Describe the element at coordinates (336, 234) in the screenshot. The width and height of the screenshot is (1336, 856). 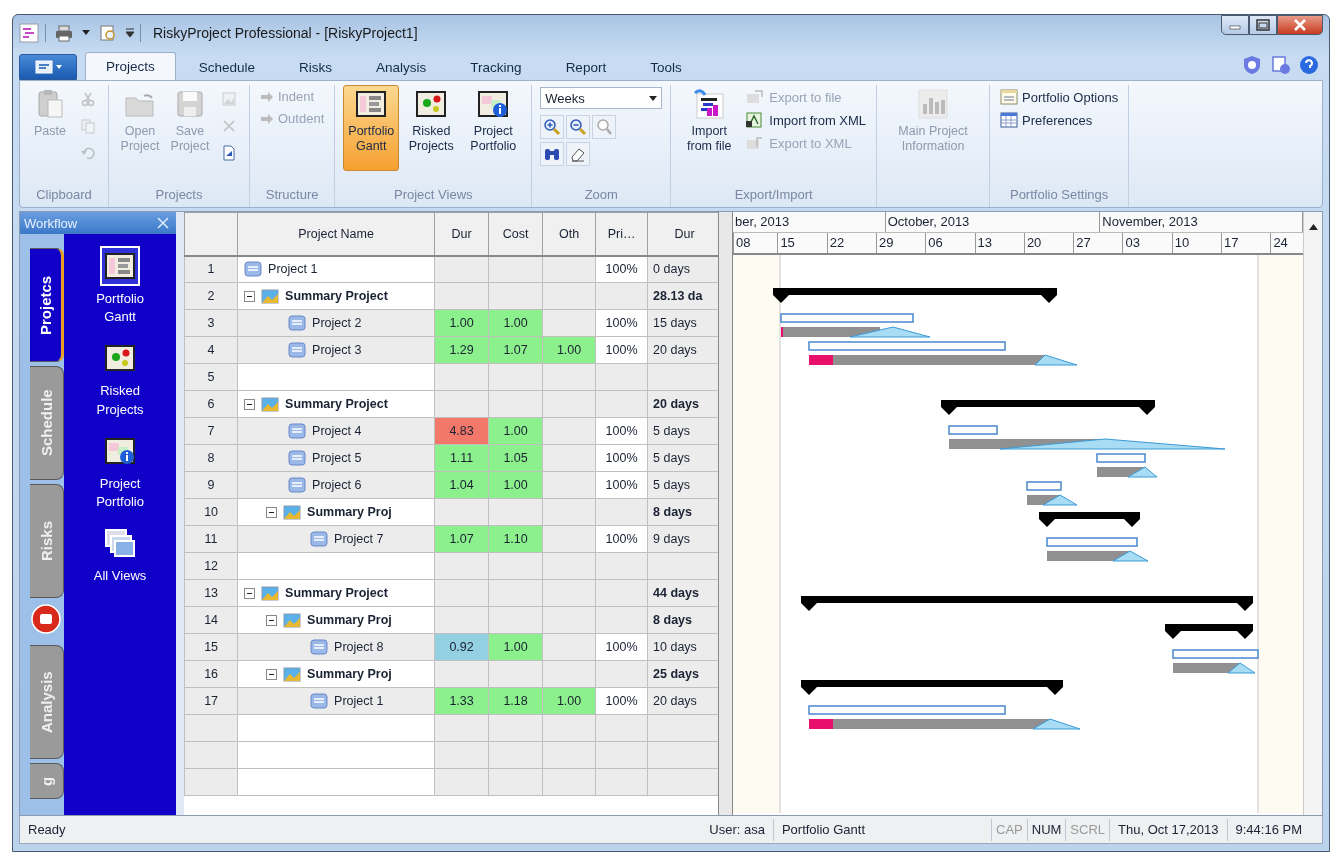
I see `column-header: Project Name` at that location.